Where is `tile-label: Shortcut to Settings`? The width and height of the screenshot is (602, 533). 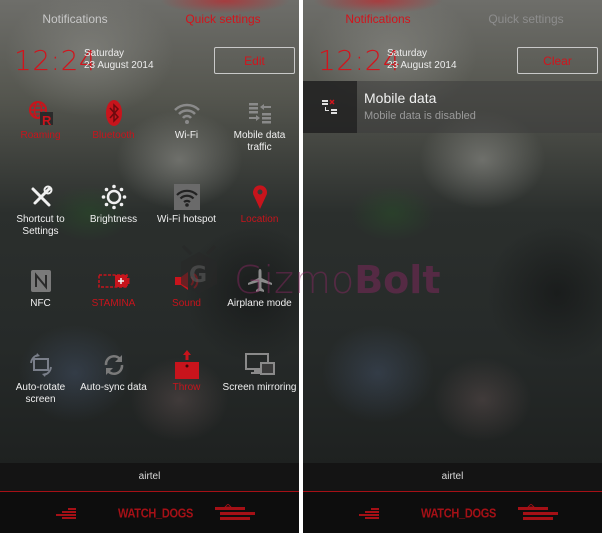 tile-label: Shortcut to Settings is located at coordinates (40, 225).